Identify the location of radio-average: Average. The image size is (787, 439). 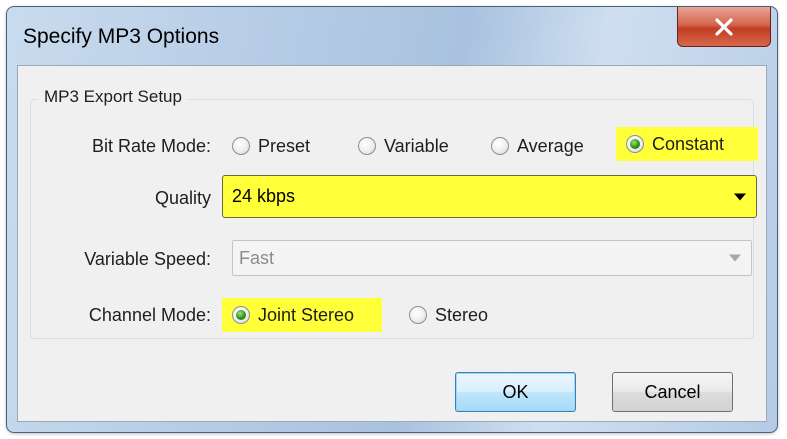
(537, 146).